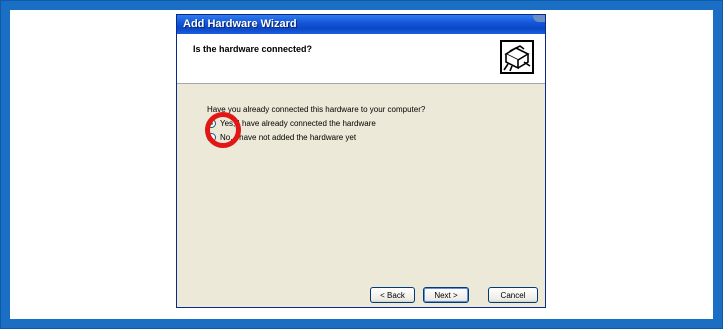 The image size is (723, 329). Describe the element at coordinates (513, 295) in the screenshot. I see `cancel-button: Cancel` at that location.